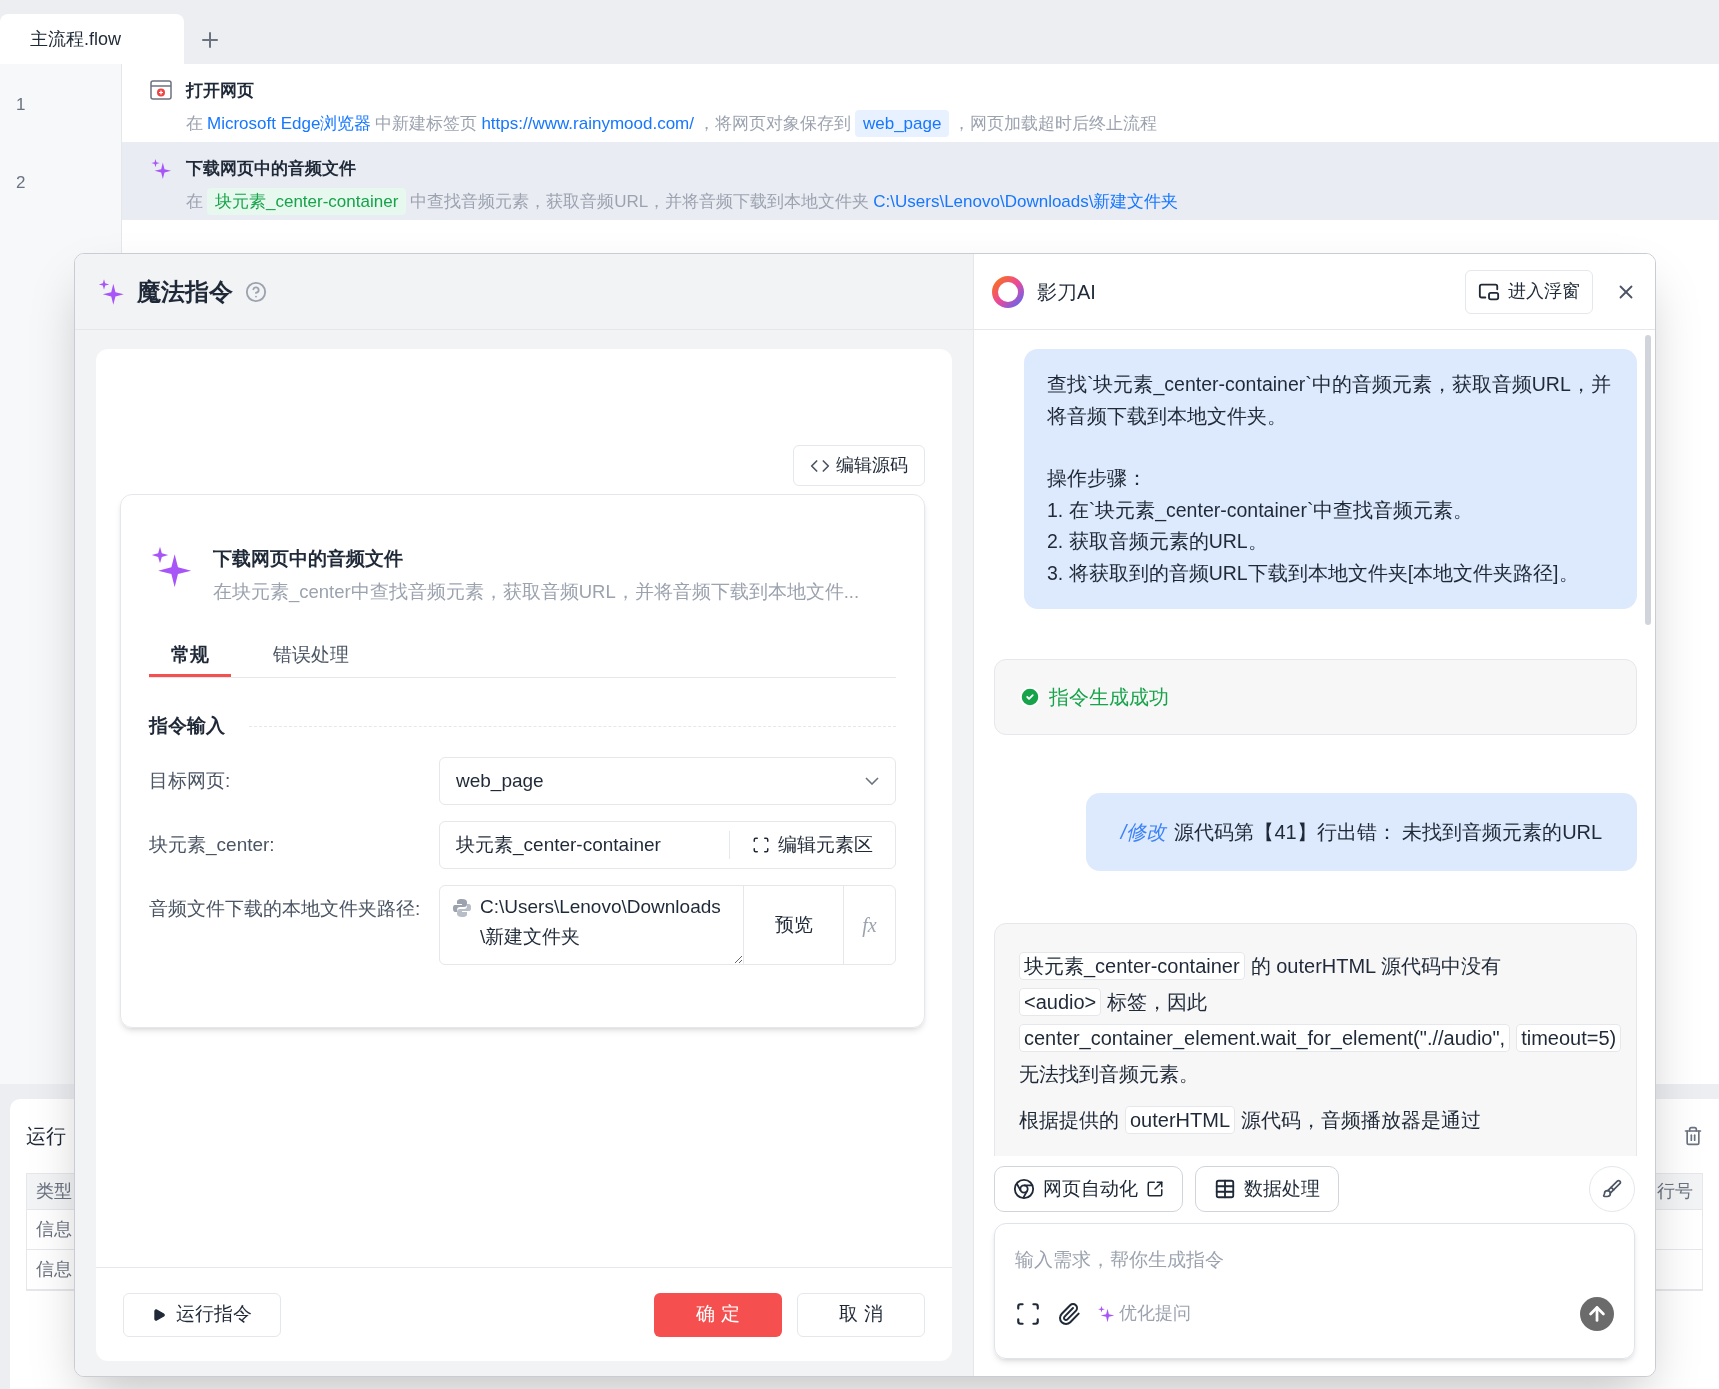 This screenshot has width=1719, height=1389. Describe the element at coordinates (1060, 1002) in the screenshot. I see `inline-code: <audio>` at that location.